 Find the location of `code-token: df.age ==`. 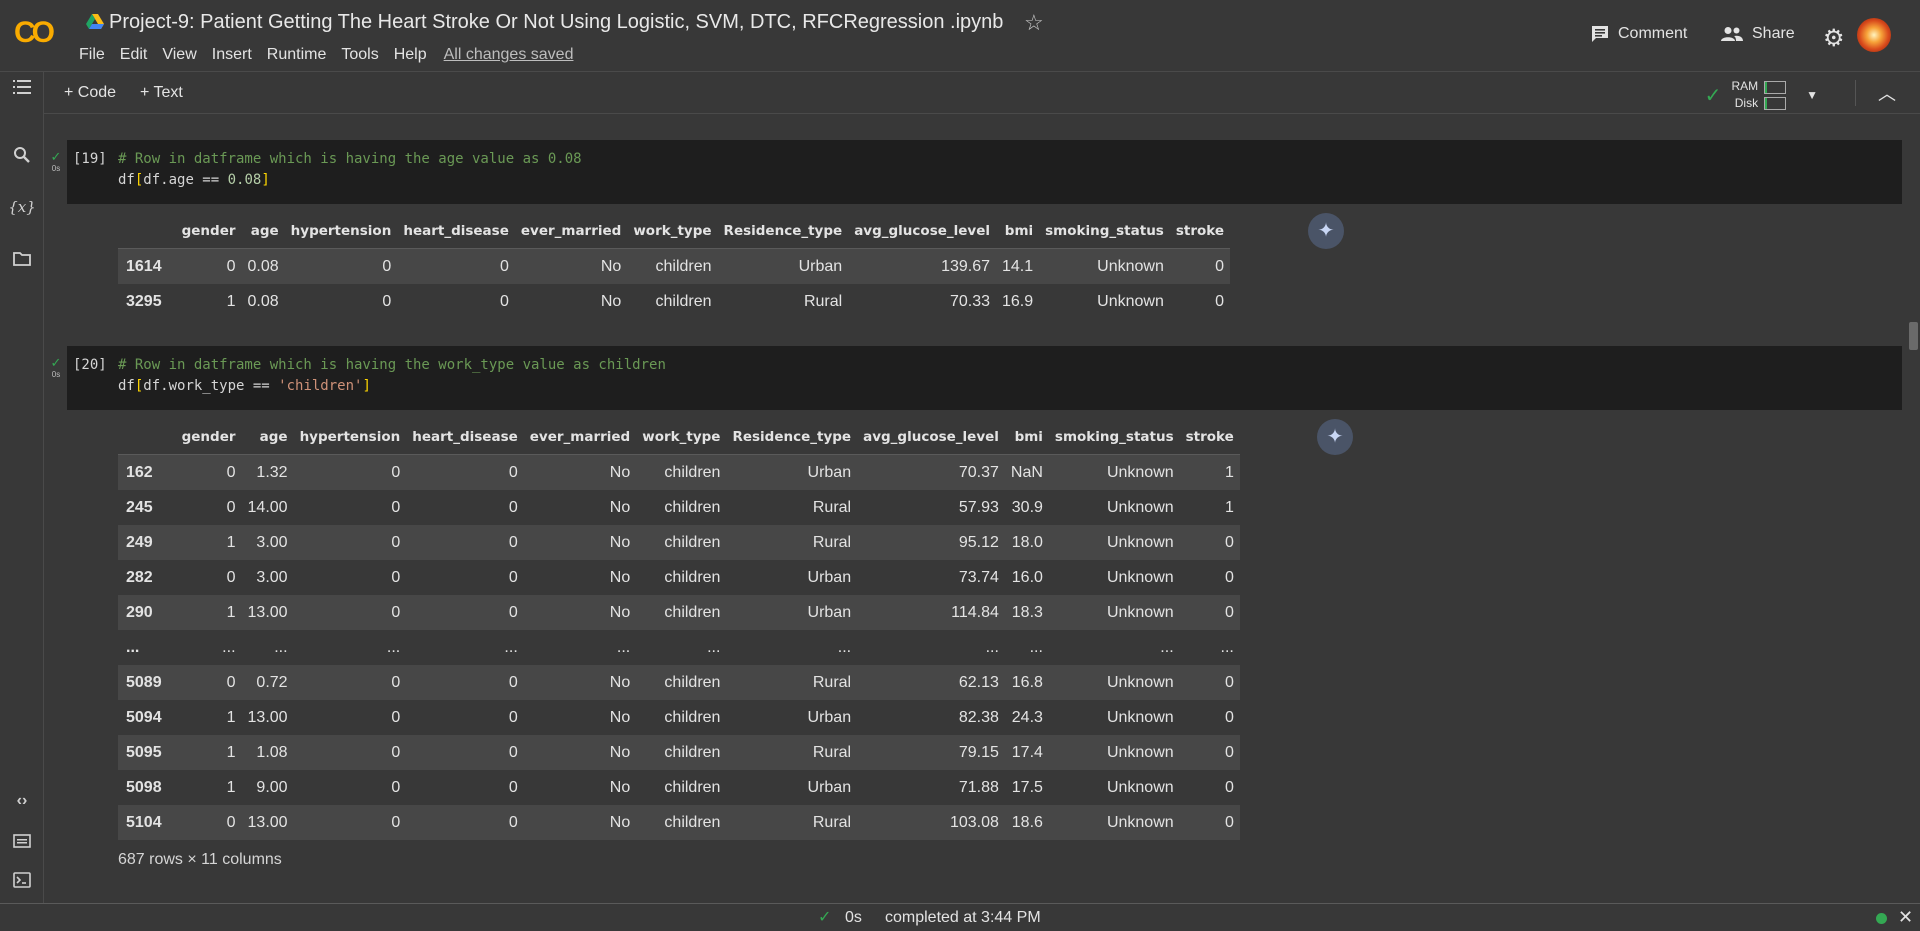

code-token: df.age == is located at coordinates (185, 180).